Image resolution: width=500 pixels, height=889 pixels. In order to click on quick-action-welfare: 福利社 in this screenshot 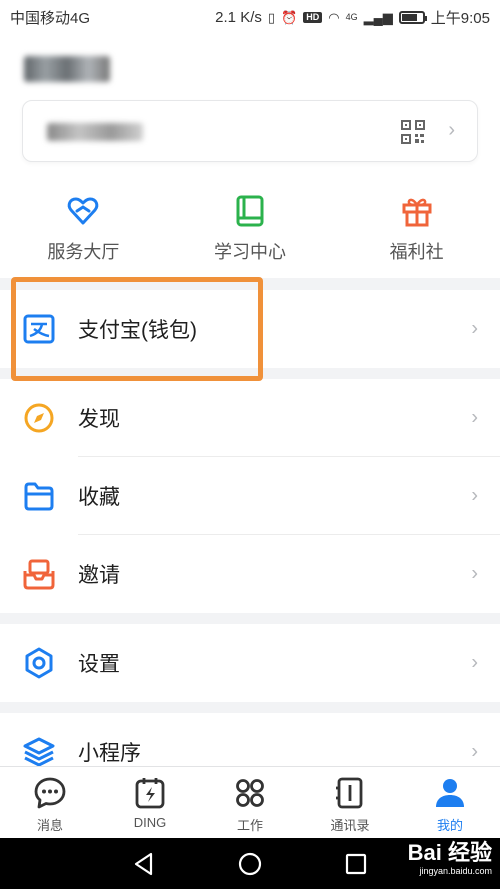, I will do `click(416, 230)`.